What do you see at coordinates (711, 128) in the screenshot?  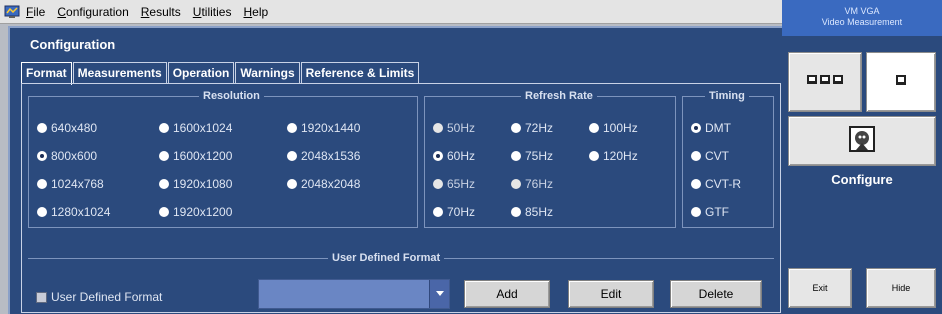 I see `timing-option-dmt: DMT` at bounding box center [711, 128].